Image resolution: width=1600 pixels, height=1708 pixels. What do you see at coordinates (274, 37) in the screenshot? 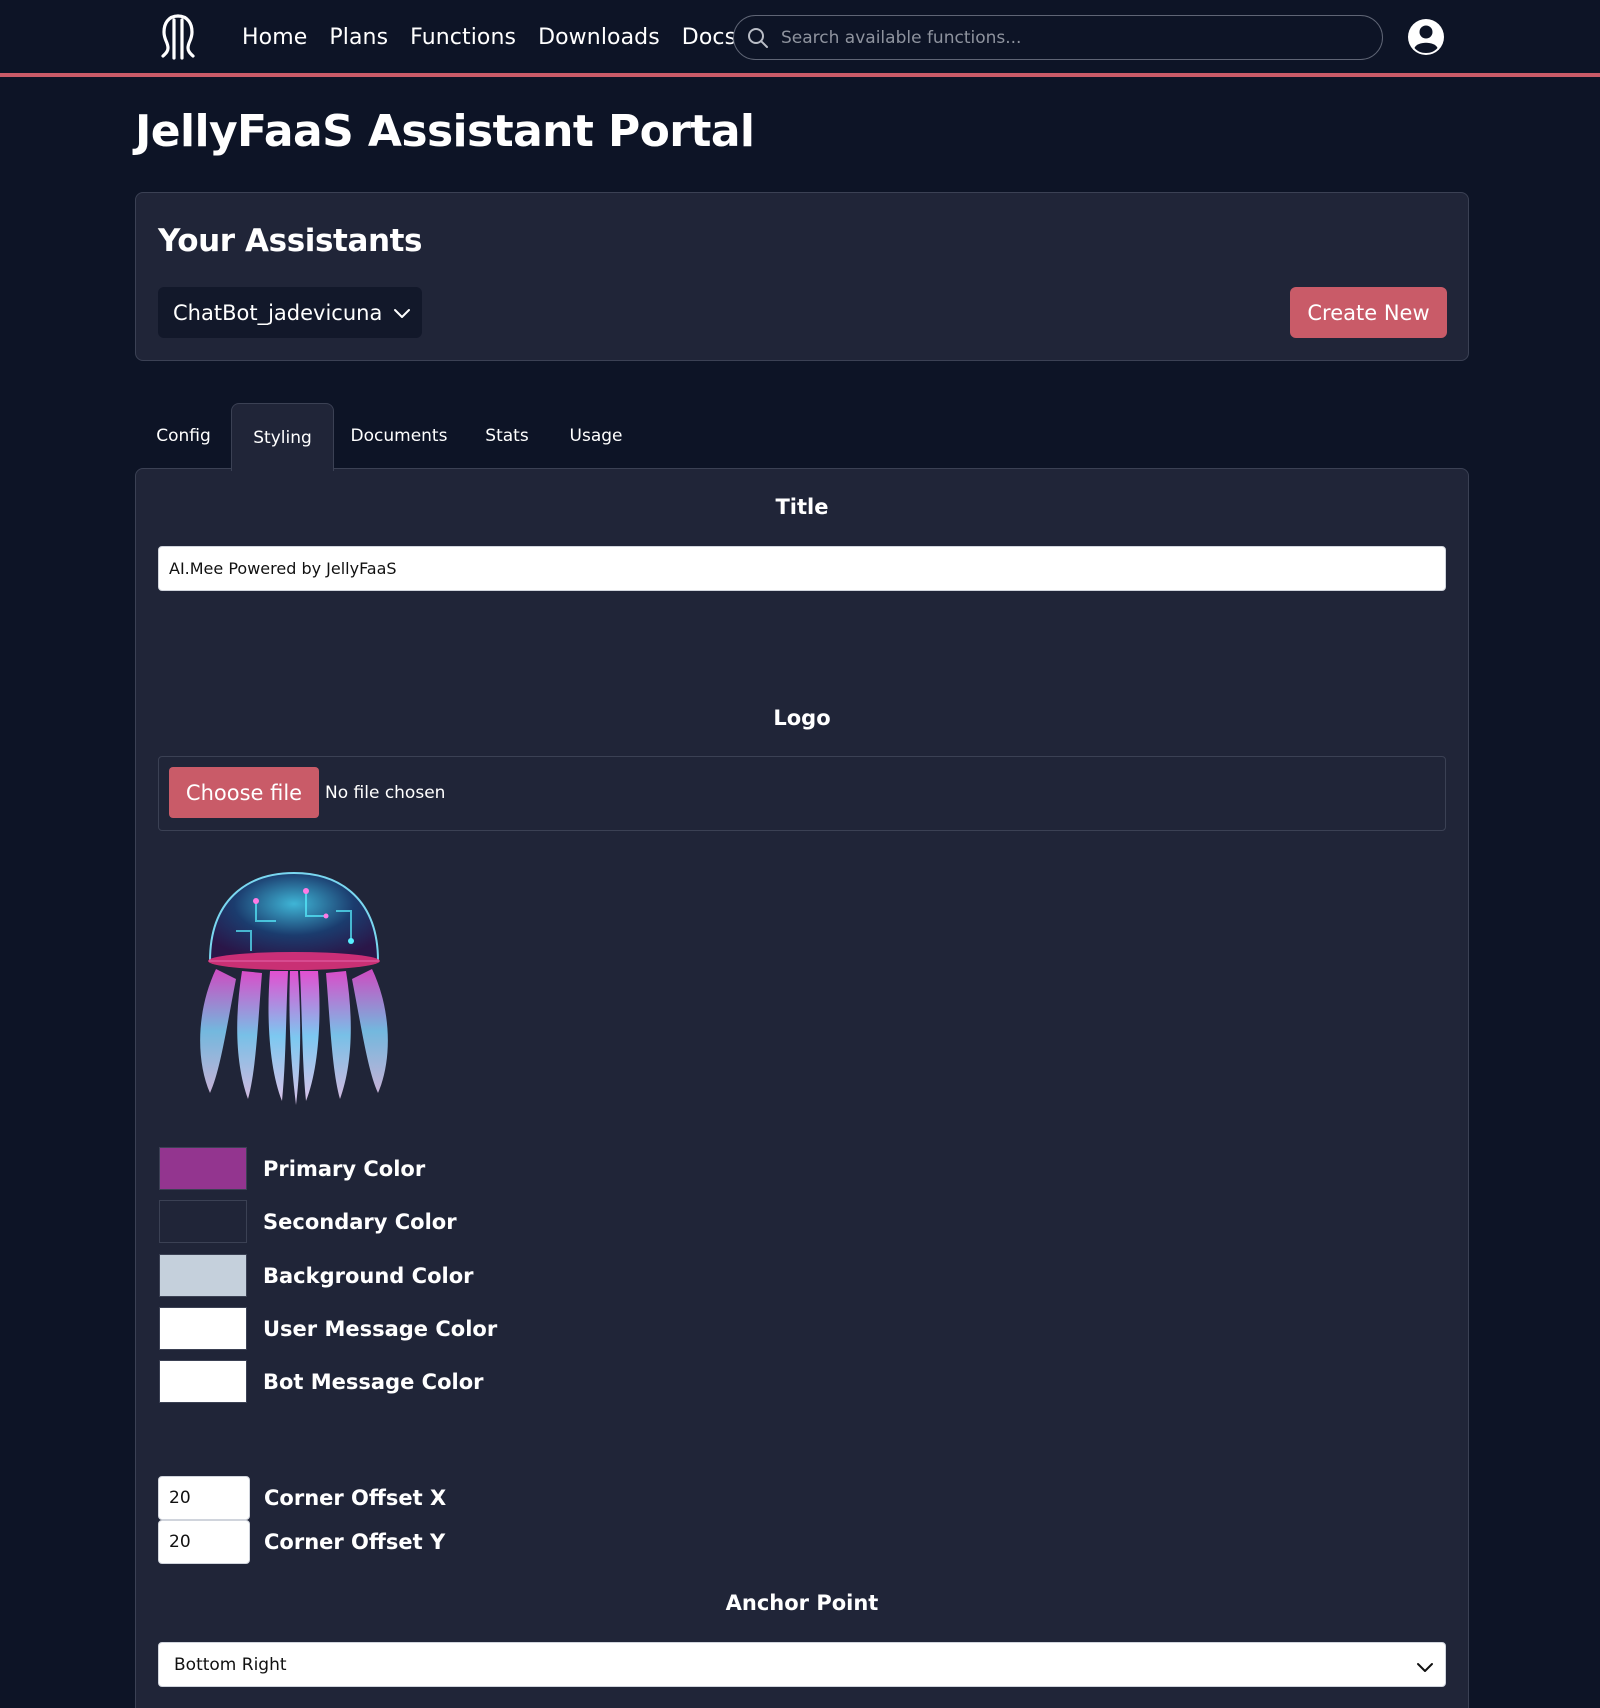
I see `nav-link-home: Home` at bounding box center [274, 37].